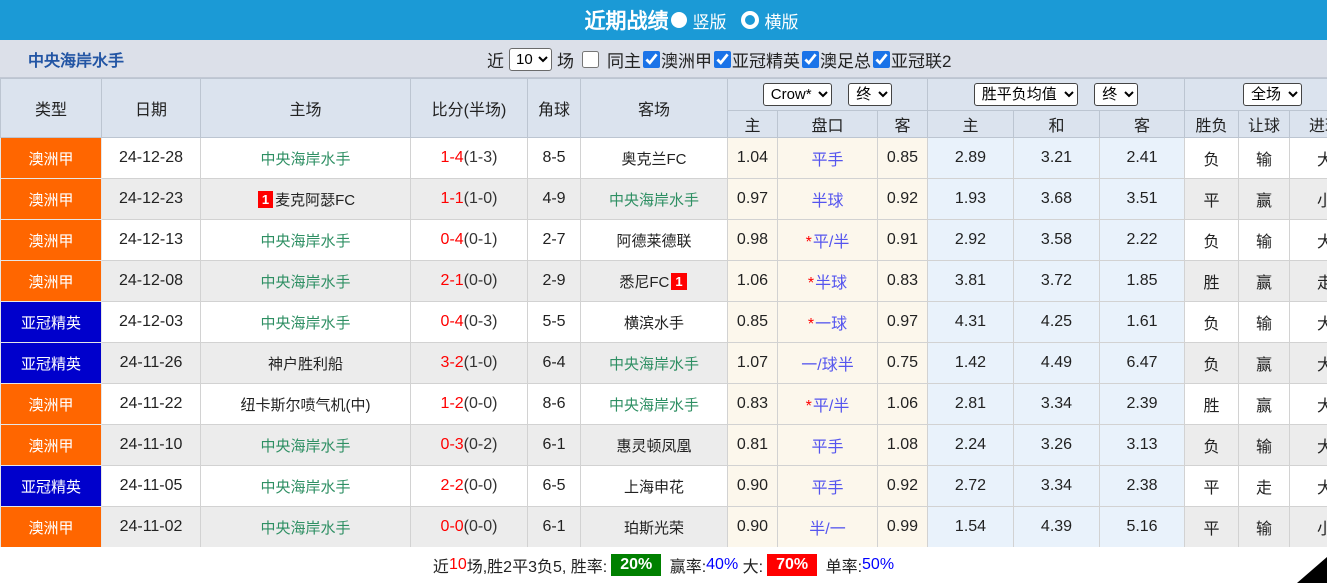 This screenshot has width=1327, height=583. Describe the element at coordinates (469, 158) in the screenshot. I see `match-score: 1-4(1-3)` at that location.